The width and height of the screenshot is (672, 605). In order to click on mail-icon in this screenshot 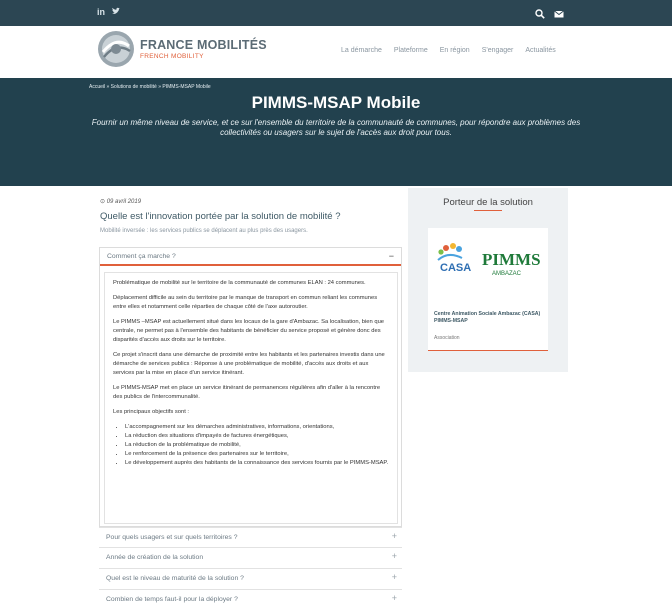, I will do `click(559, 12)`.